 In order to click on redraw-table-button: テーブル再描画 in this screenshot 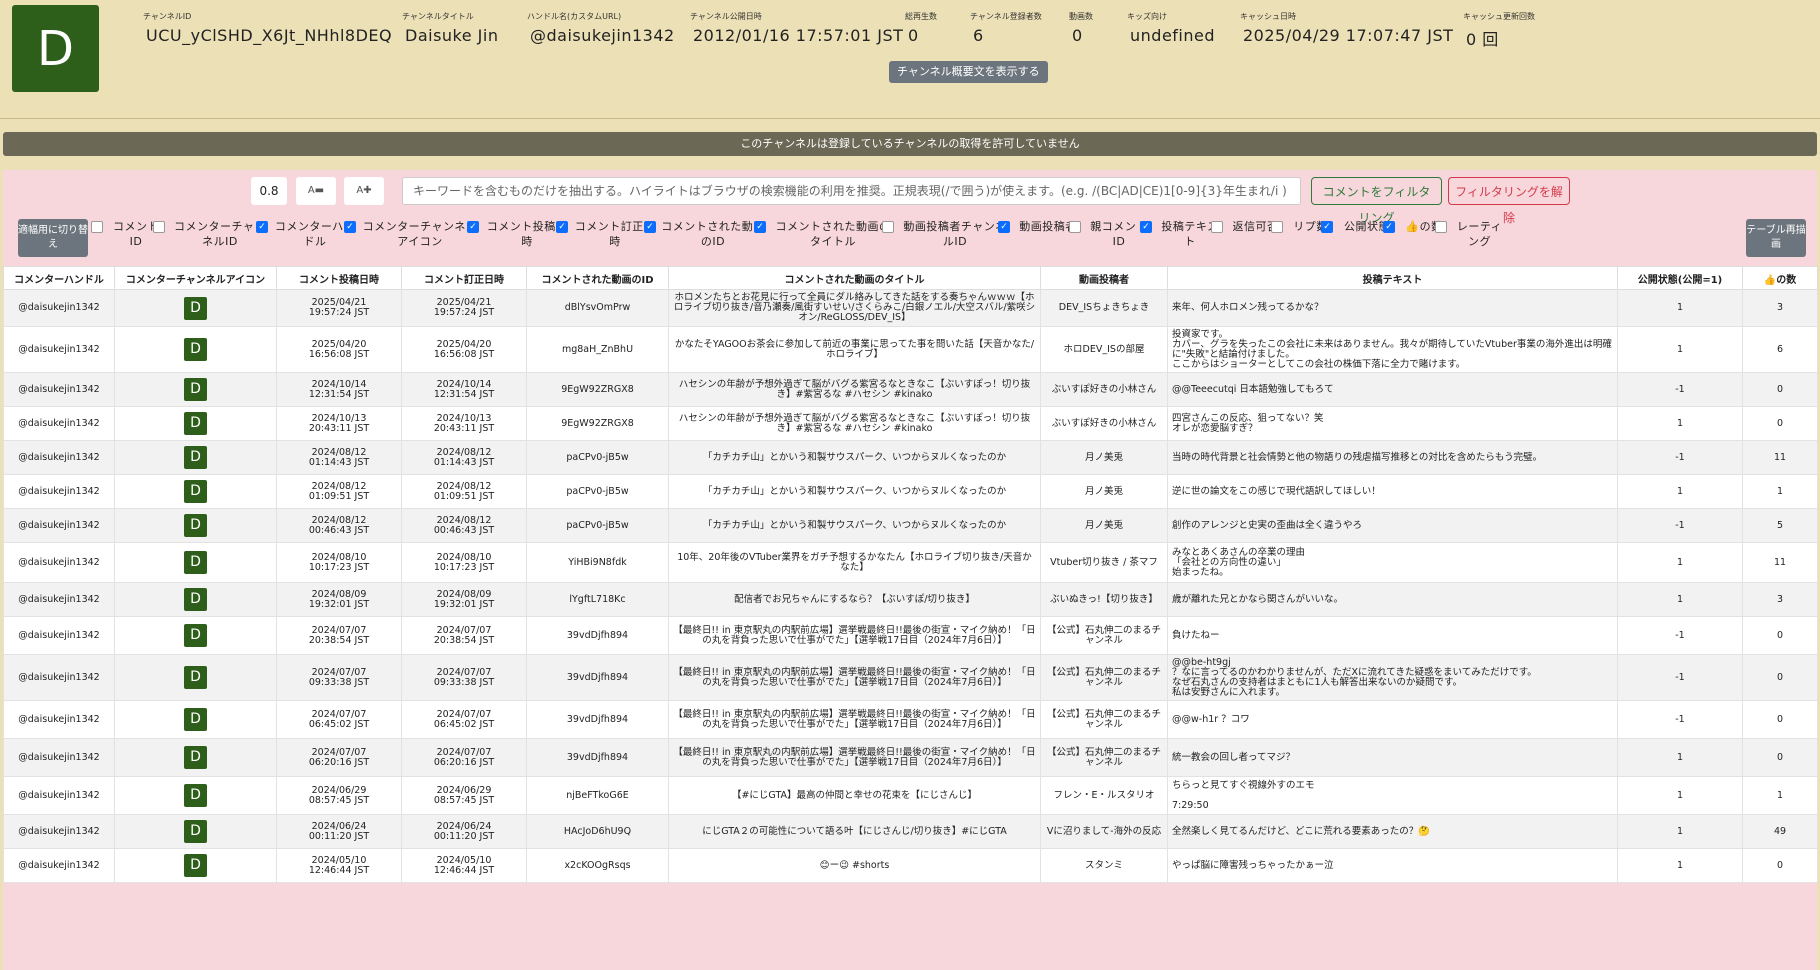, I will do `click(1776, 238)`.